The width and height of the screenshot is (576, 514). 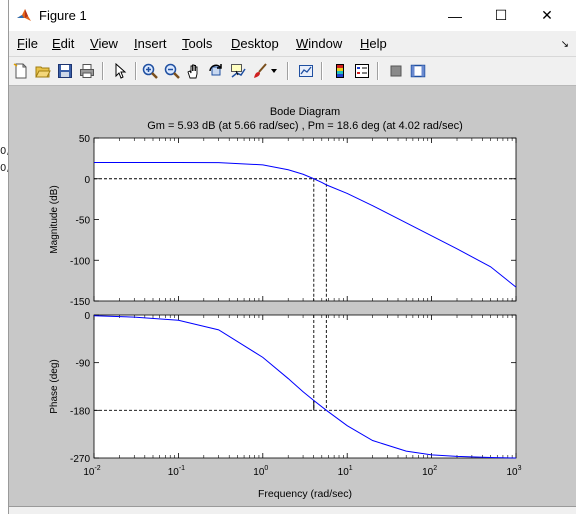 What do you see at coordinates (80, 459) in the screenshot?
I see `phase-tick-label: -270` at bounding box center [80, 459].